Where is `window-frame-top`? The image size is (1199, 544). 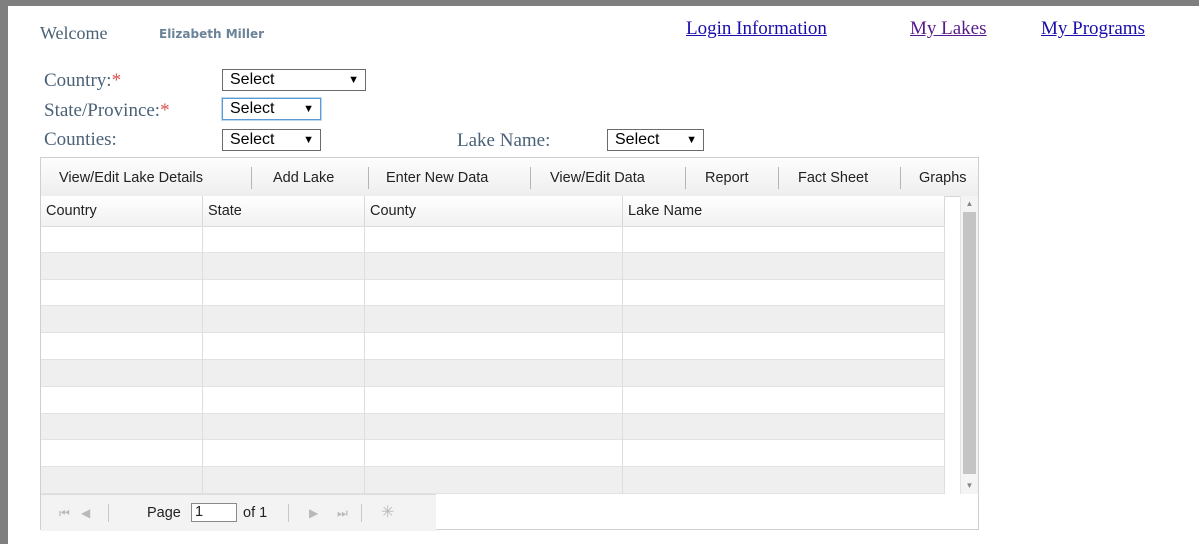 window-frame-top is located at coordinates (599, 3).